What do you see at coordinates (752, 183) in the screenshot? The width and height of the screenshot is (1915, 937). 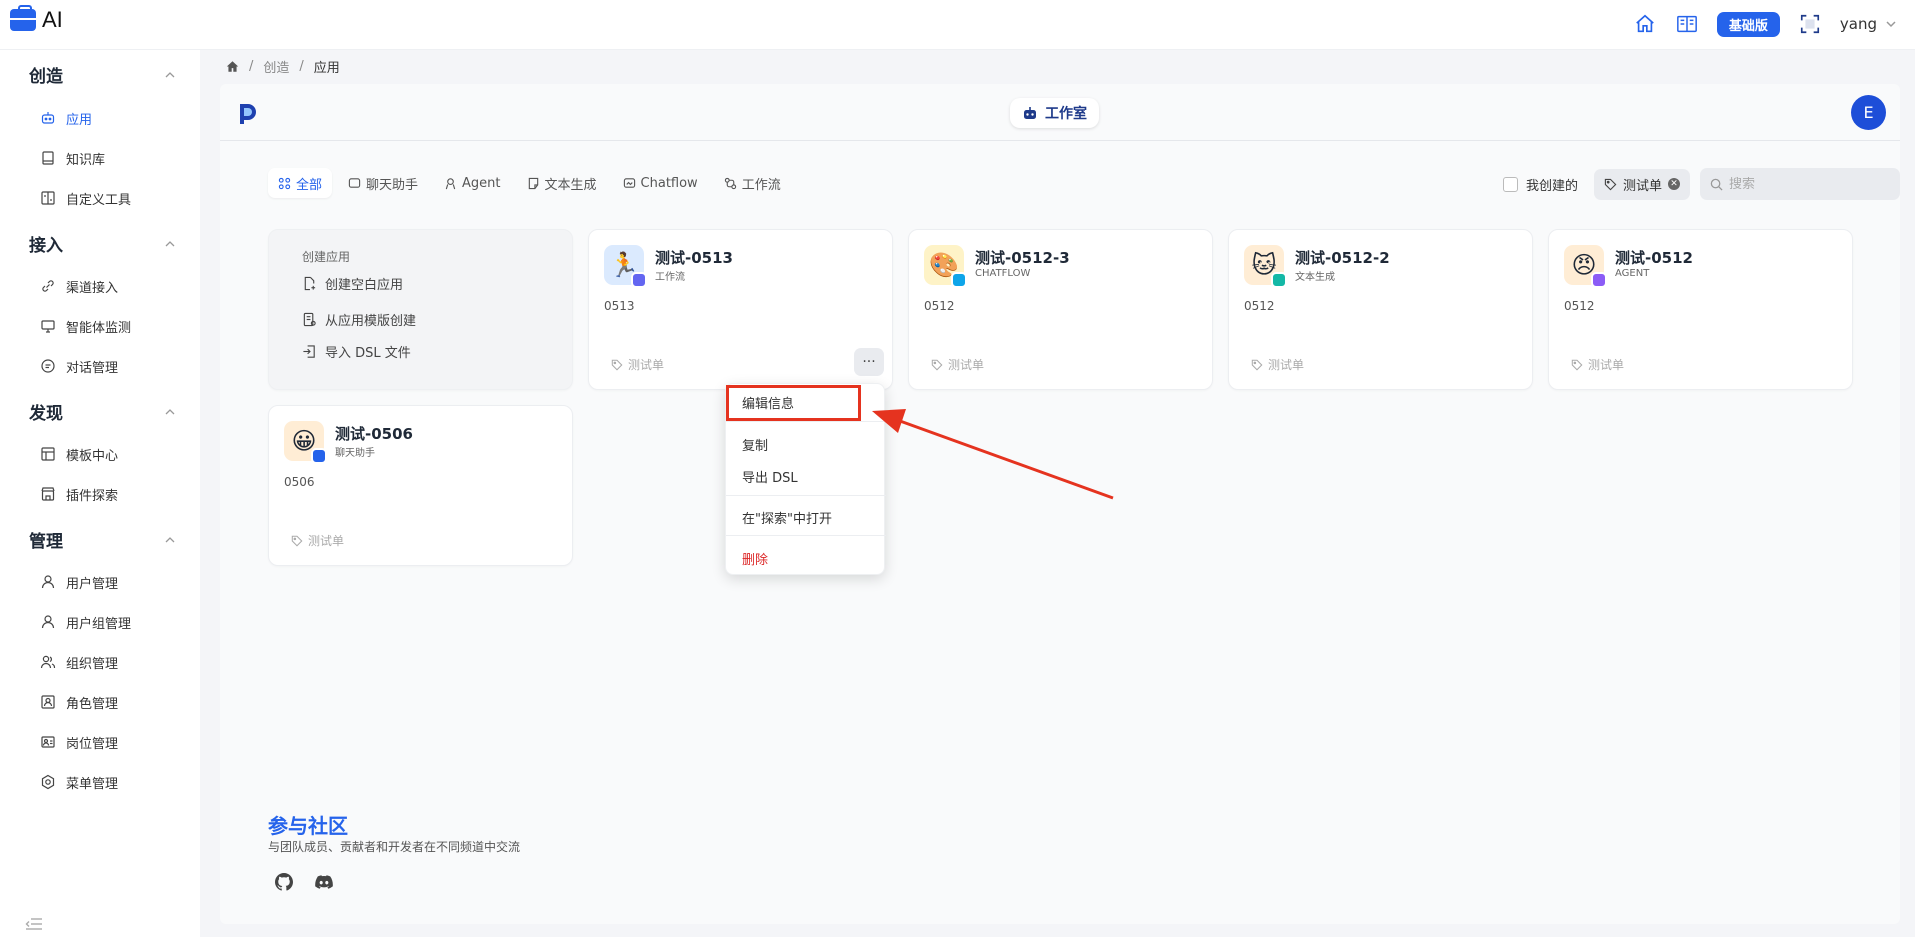 I see `tab-workflow: 工作流` at bounding box center [752, 183].